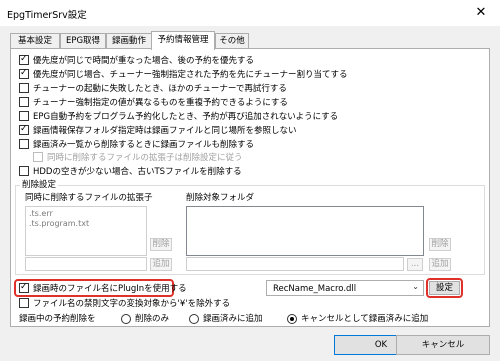 The width and height of the screenshot is (500, 361). I want to click on extension-add-button: 追加, so click(161, 264).